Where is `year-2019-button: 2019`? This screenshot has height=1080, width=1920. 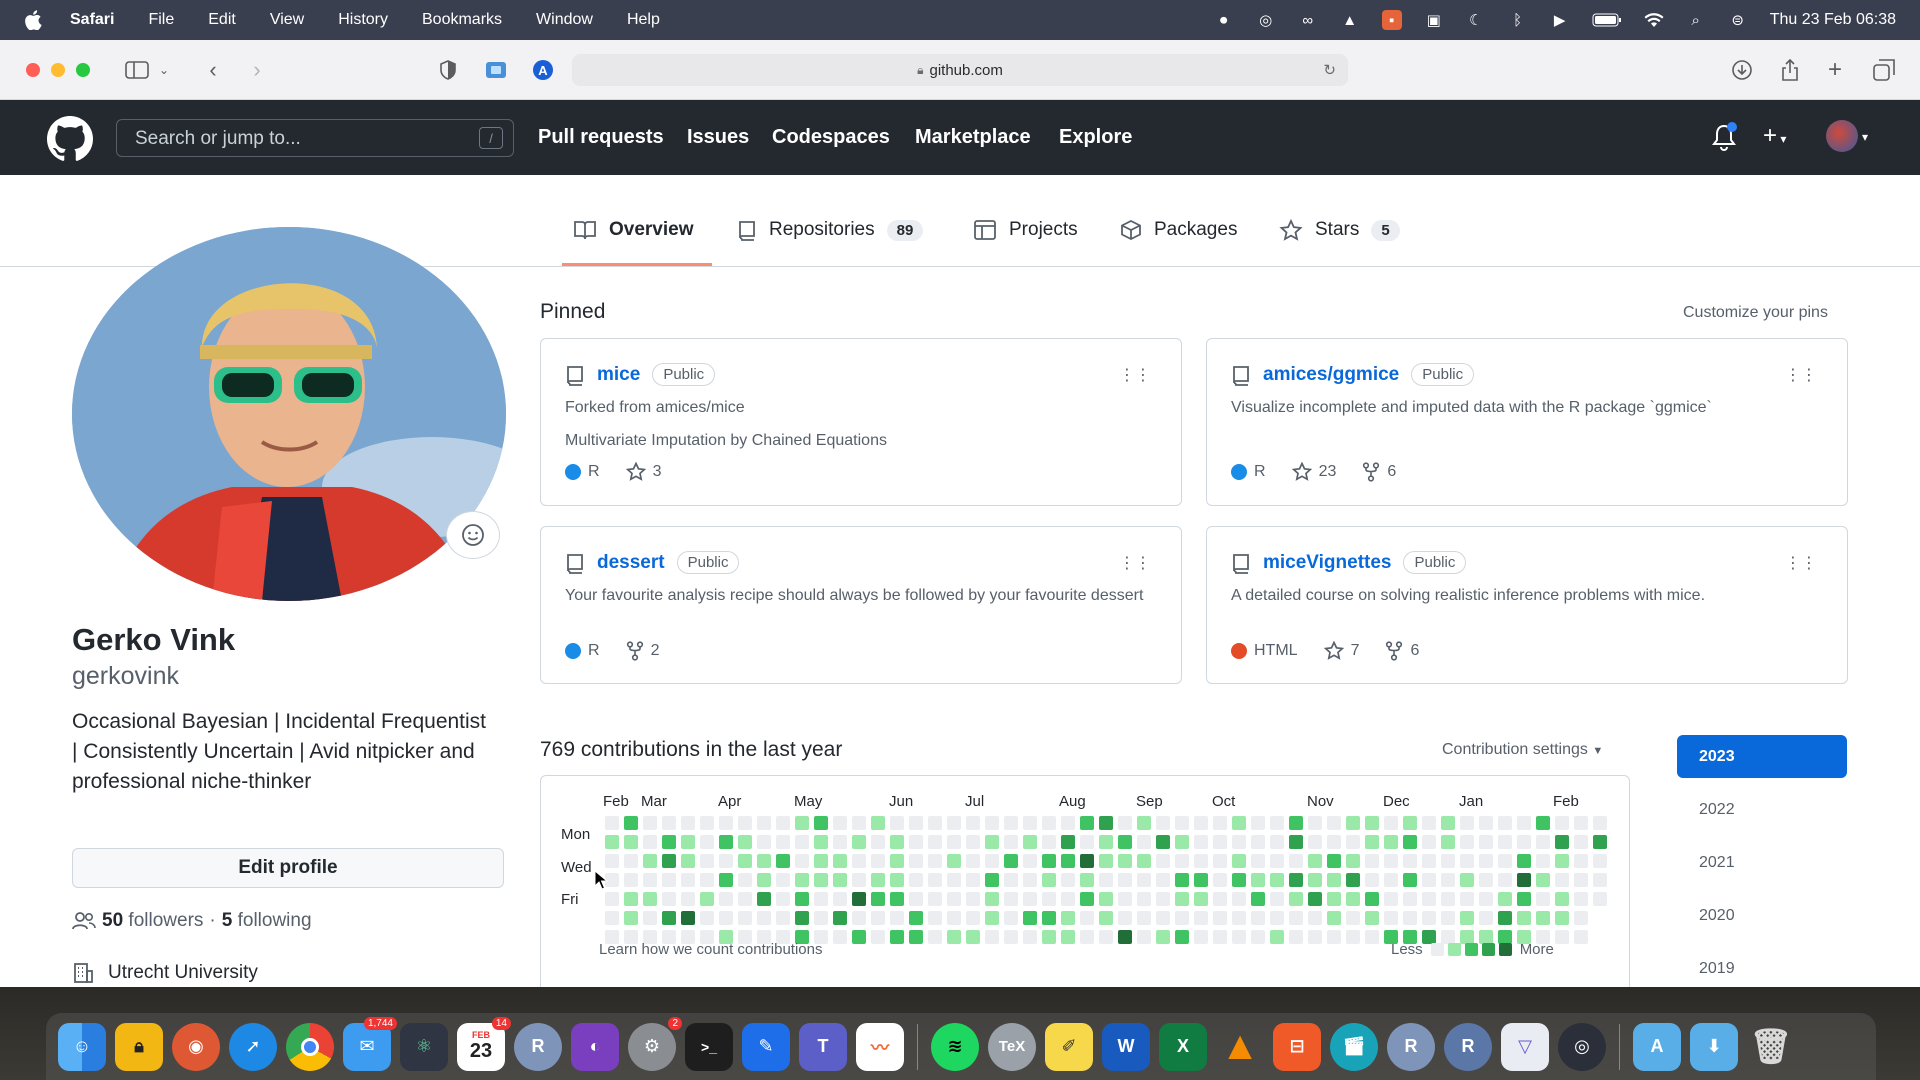 year-2019-button: 2019 is located at coordinates (1762, 967).